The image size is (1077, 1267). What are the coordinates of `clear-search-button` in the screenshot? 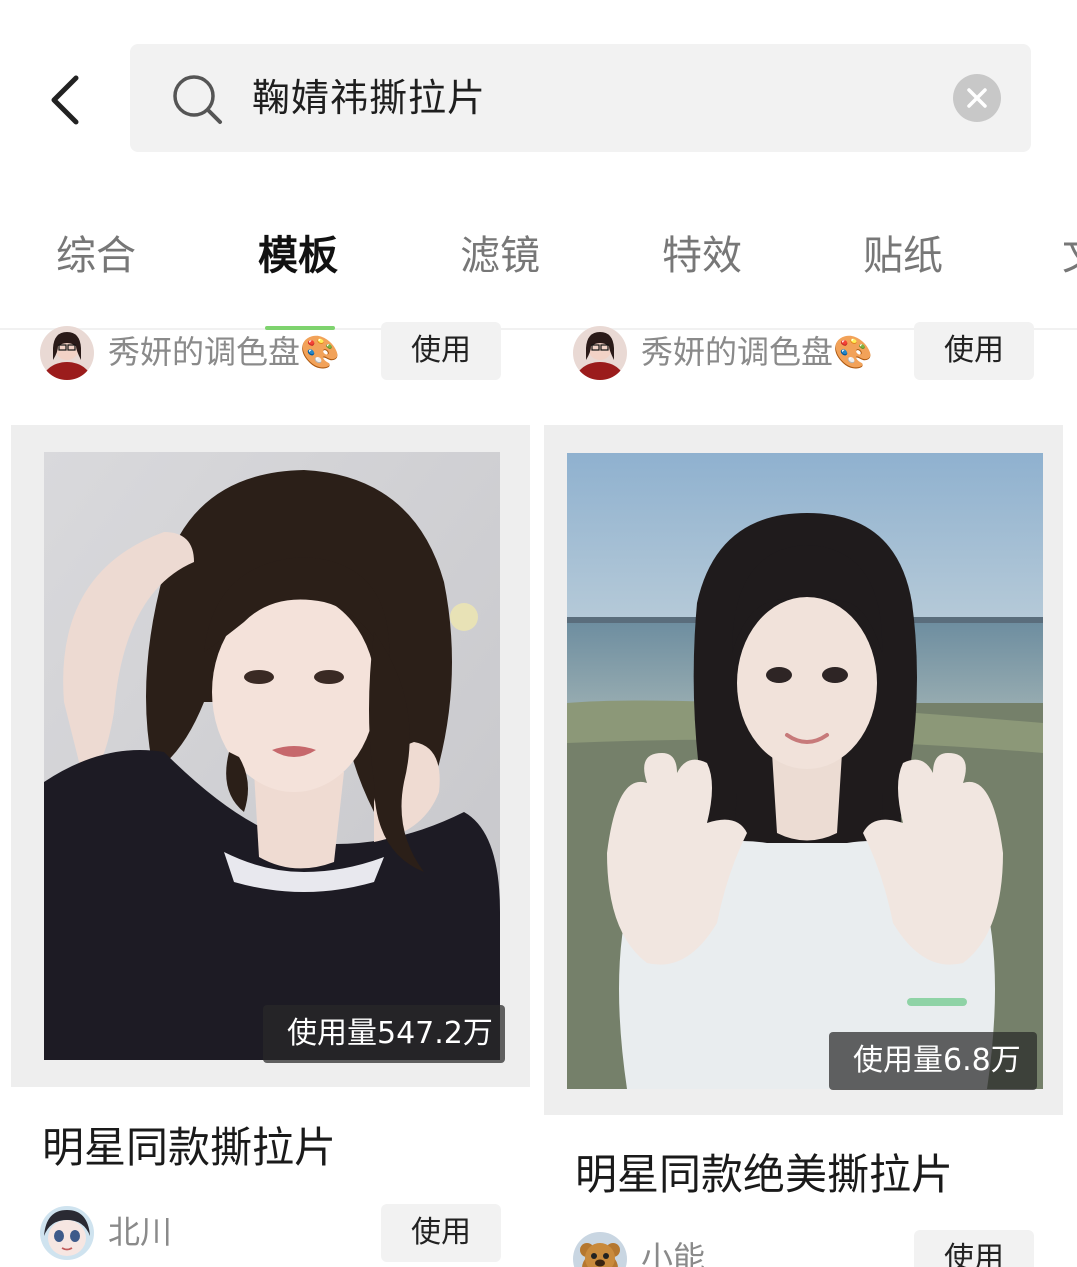 It's located at (977, 98).